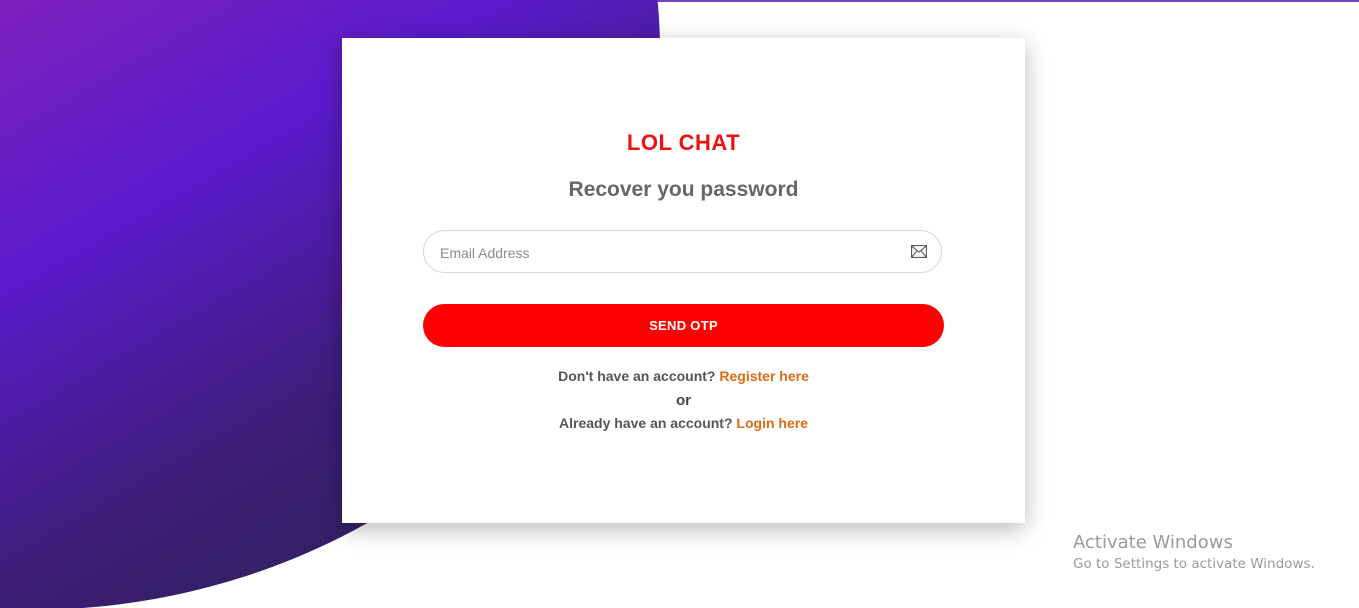  What do you see at coordinates (683, 325) in the screenshot?
I see `send-otp-button: SEND OTP` at bounding box center [683, 325].